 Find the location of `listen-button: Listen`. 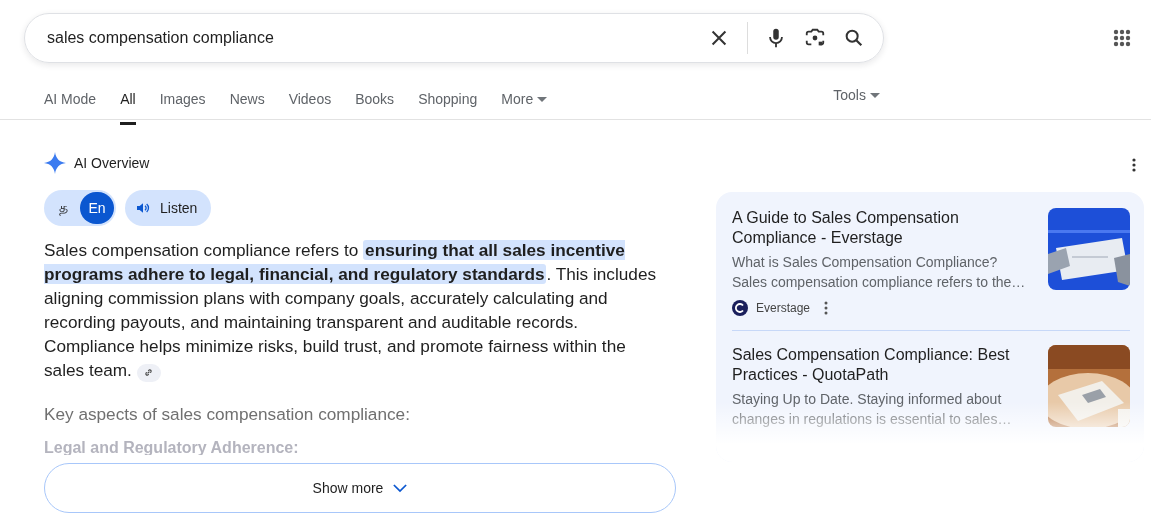

listen-button: Listen is located at coordinates (168, 208).